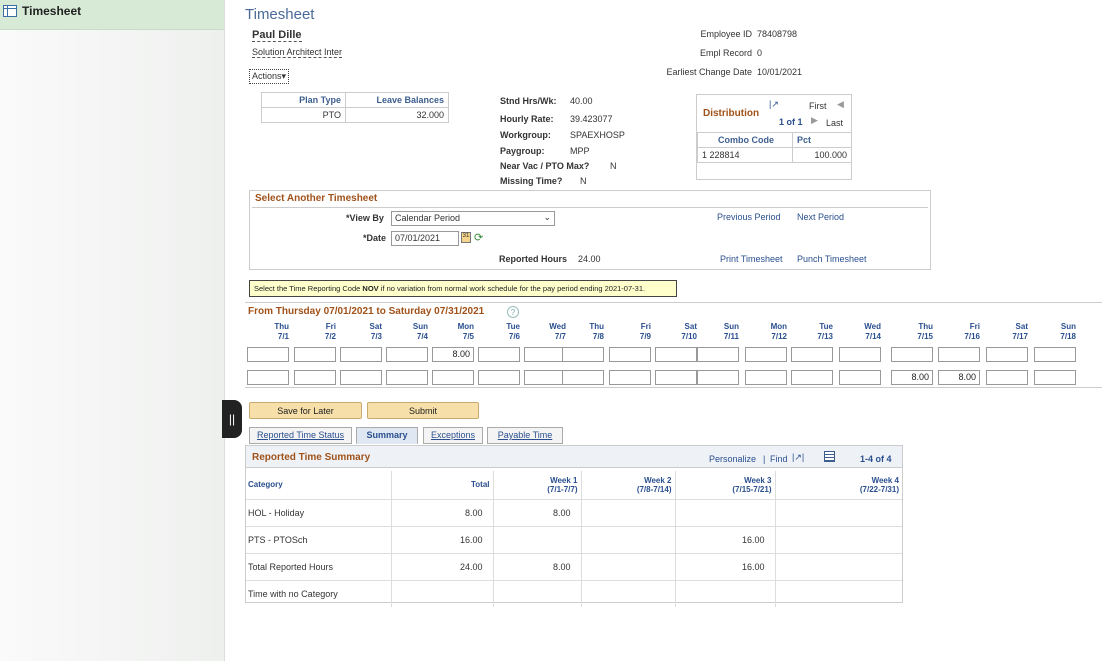 The image size is (1102, 661). Describe the element at coordinates (778, 326) in the screenshot. I see `day-of-week: Mon` at that location.